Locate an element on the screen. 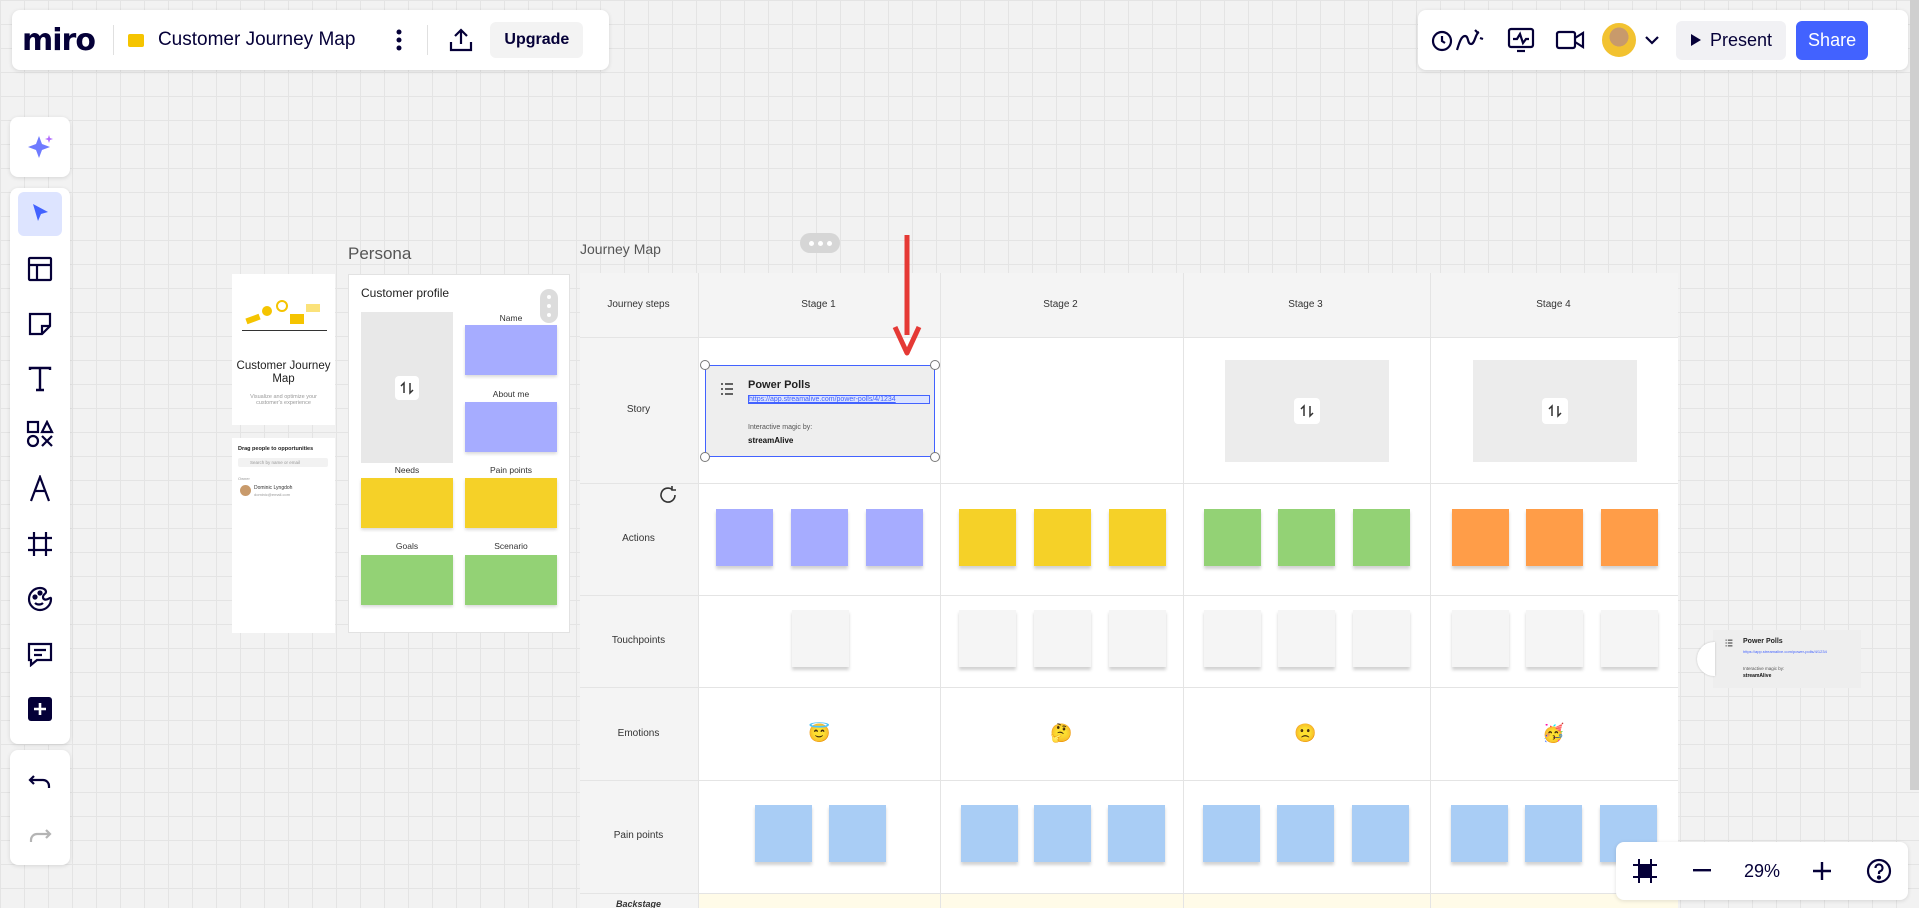 The height and width of the screenshot is (908, 1919). vertical-scrollbar is located at coordinates (1914, 395).